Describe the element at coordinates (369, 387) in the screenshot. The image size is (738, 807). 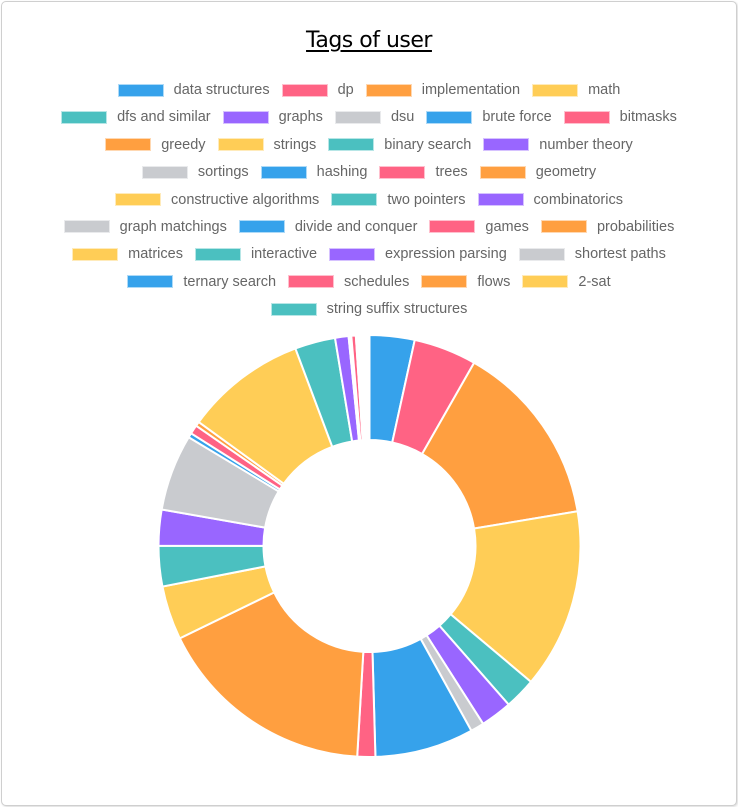
I see `donut-slice-string-suffix-structures` at that location.